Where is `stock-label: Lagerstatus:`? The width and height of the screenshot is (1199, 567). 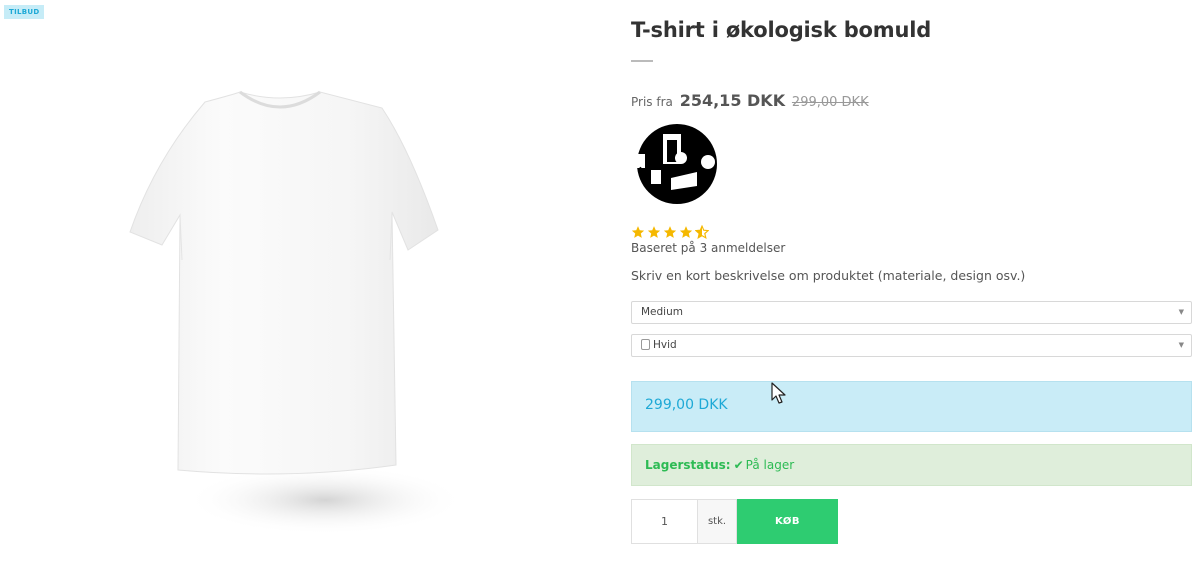
stock-label: Lagerstatus: is located at coordinates (688, 465).